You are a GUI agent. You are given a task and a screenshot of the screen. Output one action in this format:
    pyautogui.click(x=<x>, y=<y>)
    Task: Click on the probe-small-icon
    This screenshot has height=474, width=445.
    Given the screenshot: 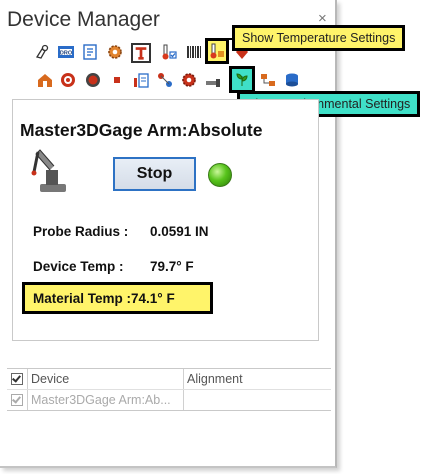 What is the action you would take?
    pyautogui.click(x=213, y=80)
    